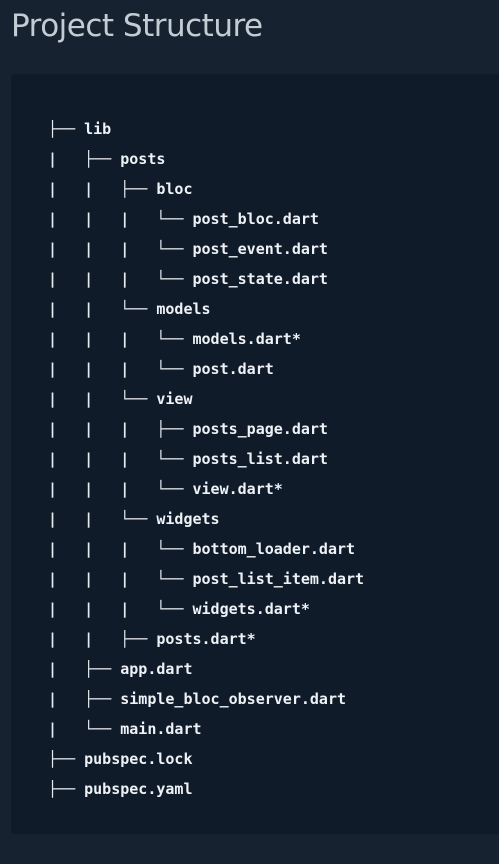 This screenshot has width=499, height=864. Describe the element at coordinates (237, 489) in the screenshot. I see `tree-entry-name: view.dart*` at that location.